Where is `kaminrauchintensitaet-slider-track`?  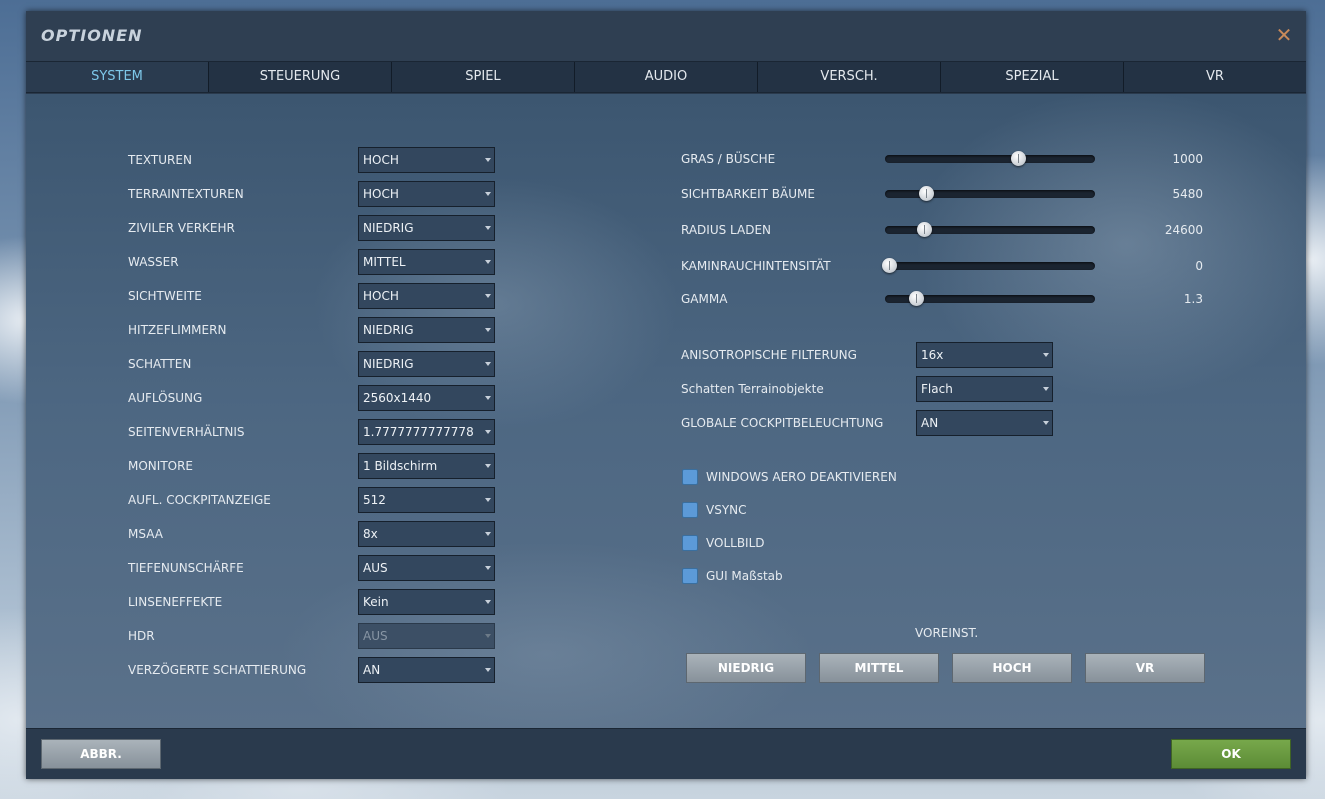
kaminrauchintensitaet-slider-track is located at coordinates (990, 266).